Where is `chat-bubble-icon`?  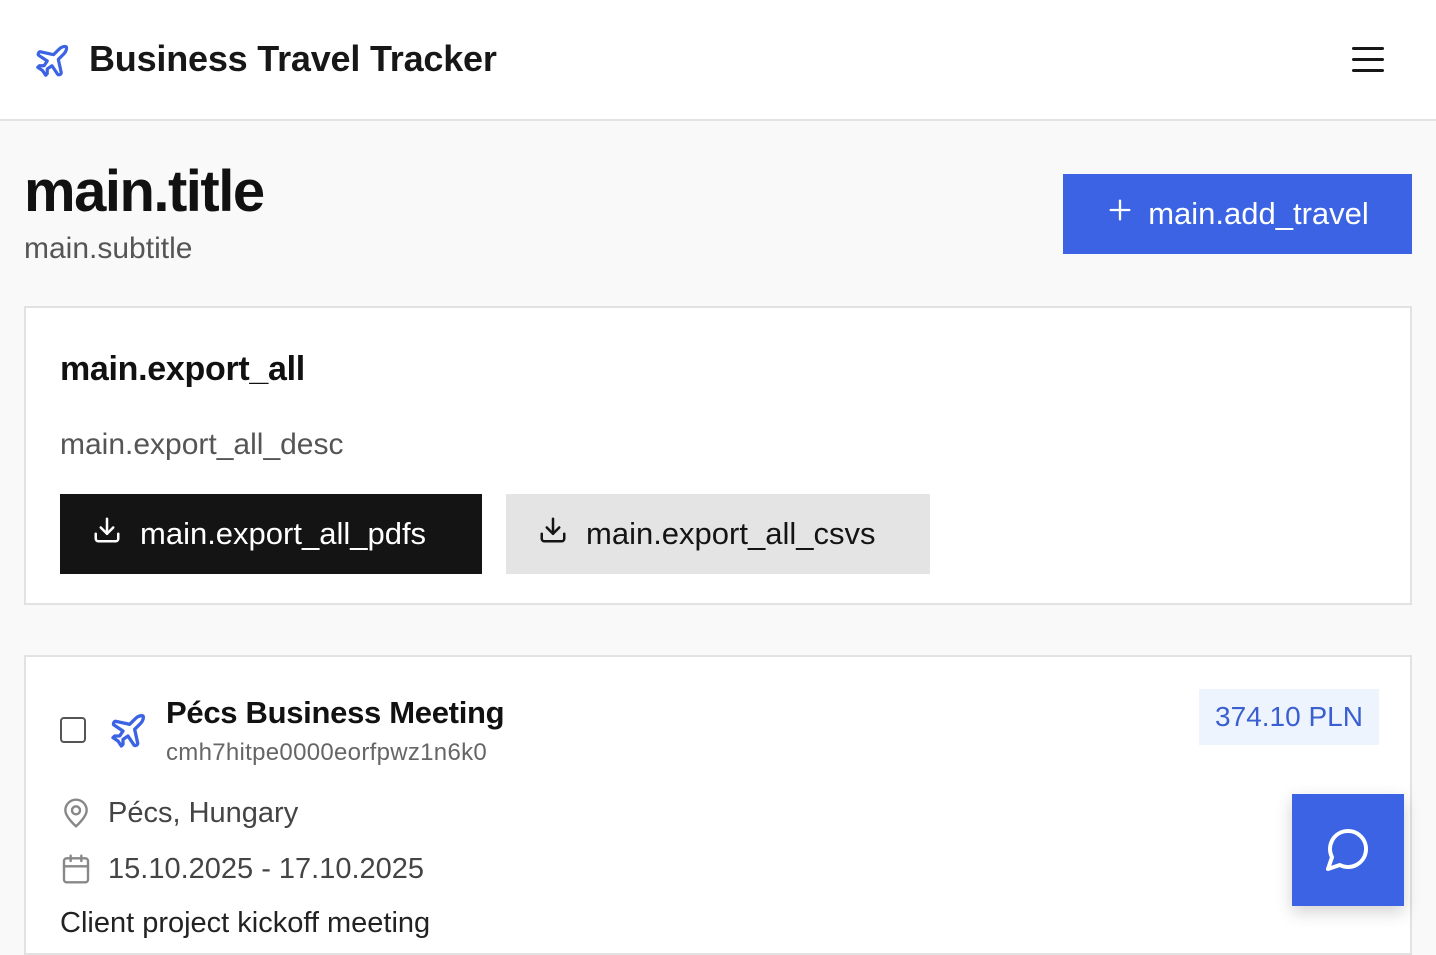 chat-bubble-icon is located at coordinates (1348, 850).